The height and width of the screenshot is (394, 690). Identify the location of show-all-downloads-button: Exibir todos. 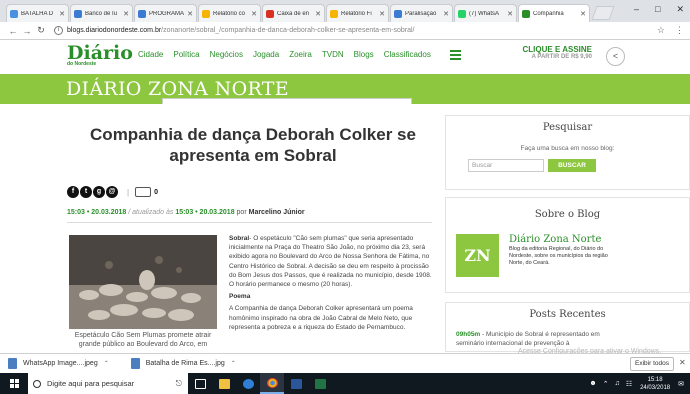
(652, 364).